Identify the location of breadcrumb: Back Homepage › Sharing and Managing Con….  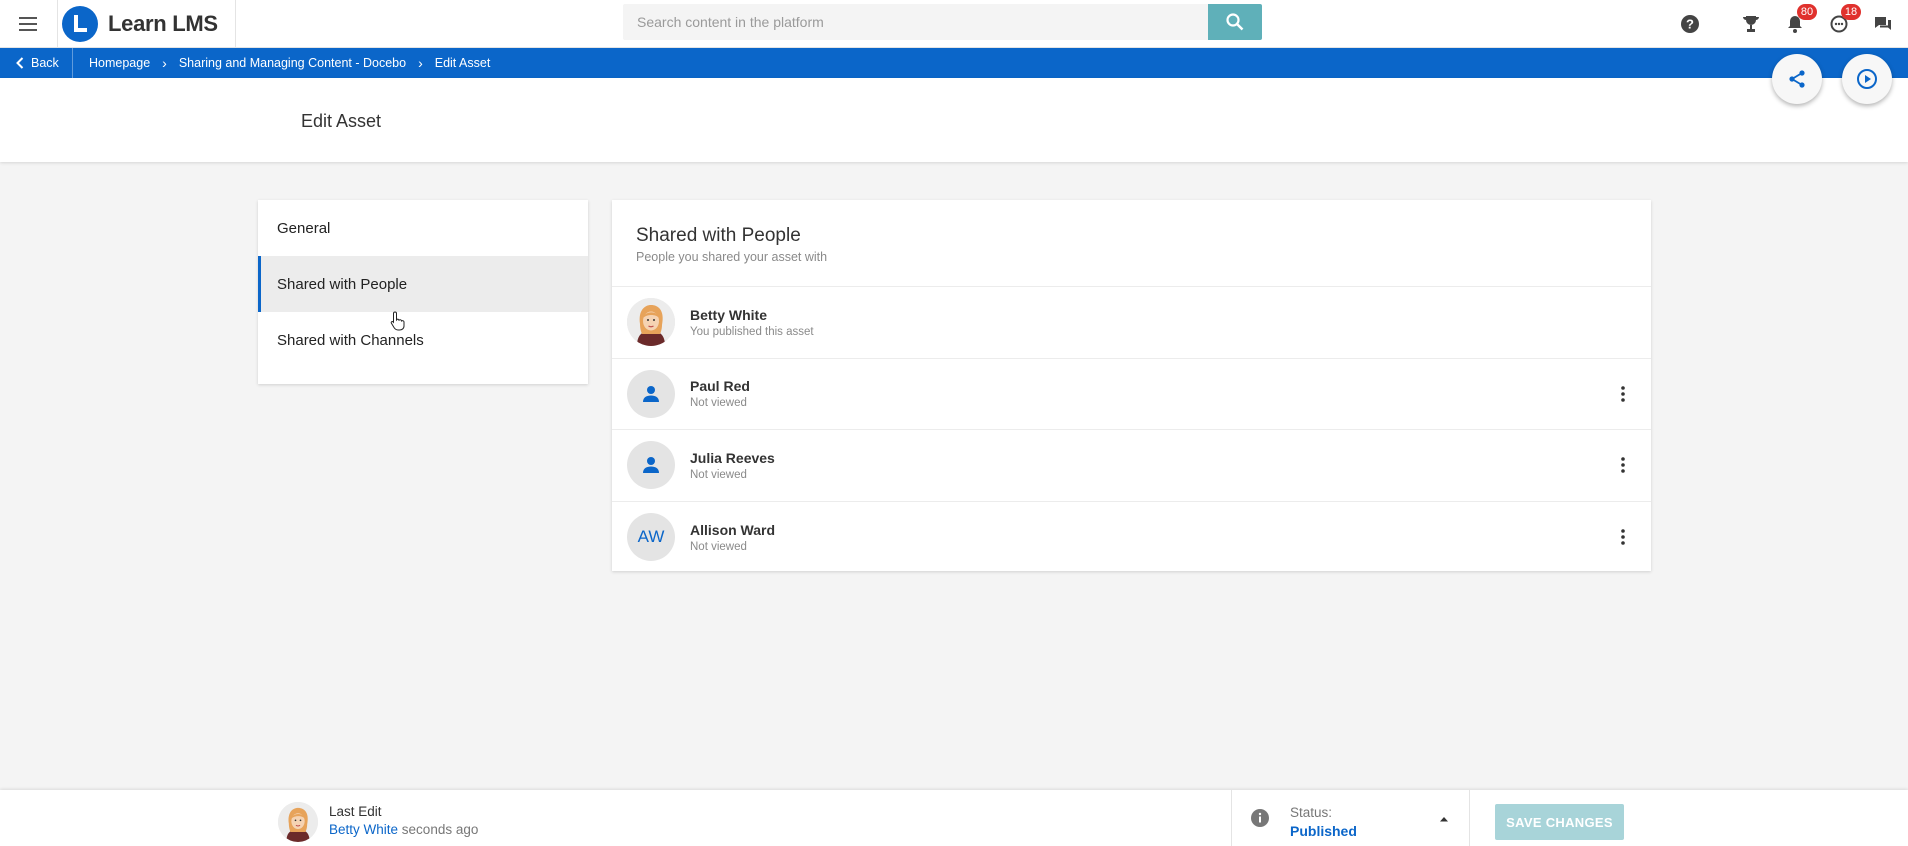
(954, 63).